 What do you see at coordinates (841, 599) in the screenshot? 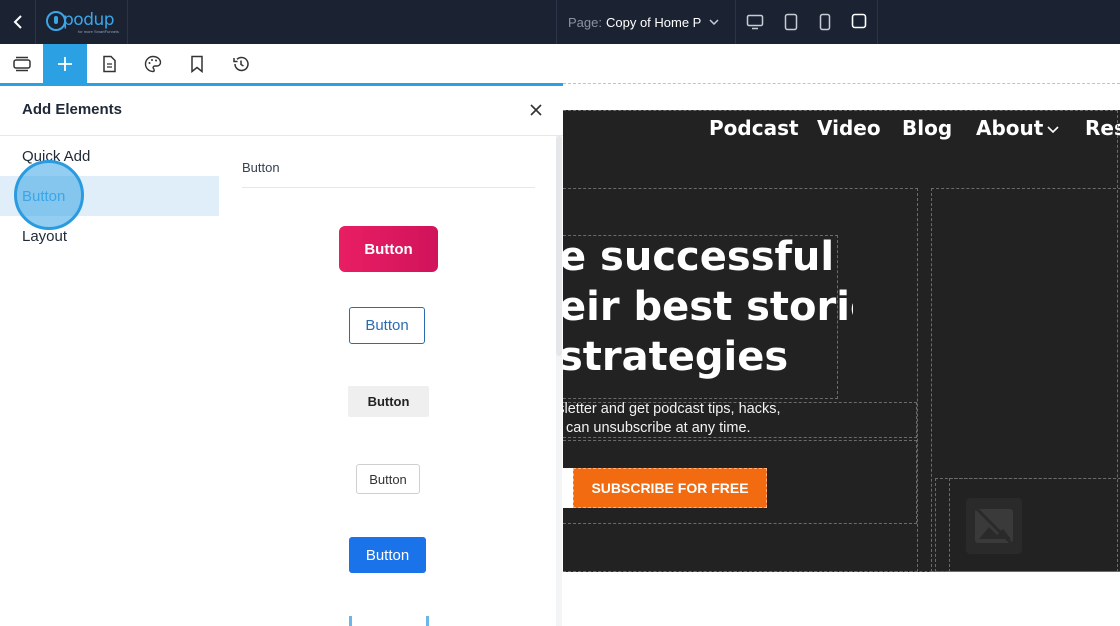
I see `canvas-bottom-area` at bounding box center [841, 599].